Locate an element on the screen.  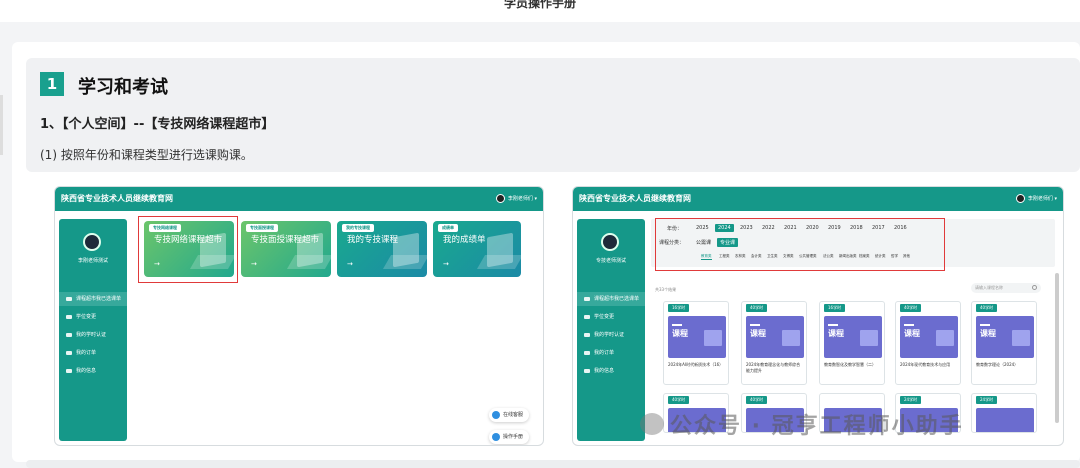
sidebar: 专技老师测试 课程超市我已选课单 学位变更 我的学时认证 我的订单 我的信息 is located at coordinates (611, 330).